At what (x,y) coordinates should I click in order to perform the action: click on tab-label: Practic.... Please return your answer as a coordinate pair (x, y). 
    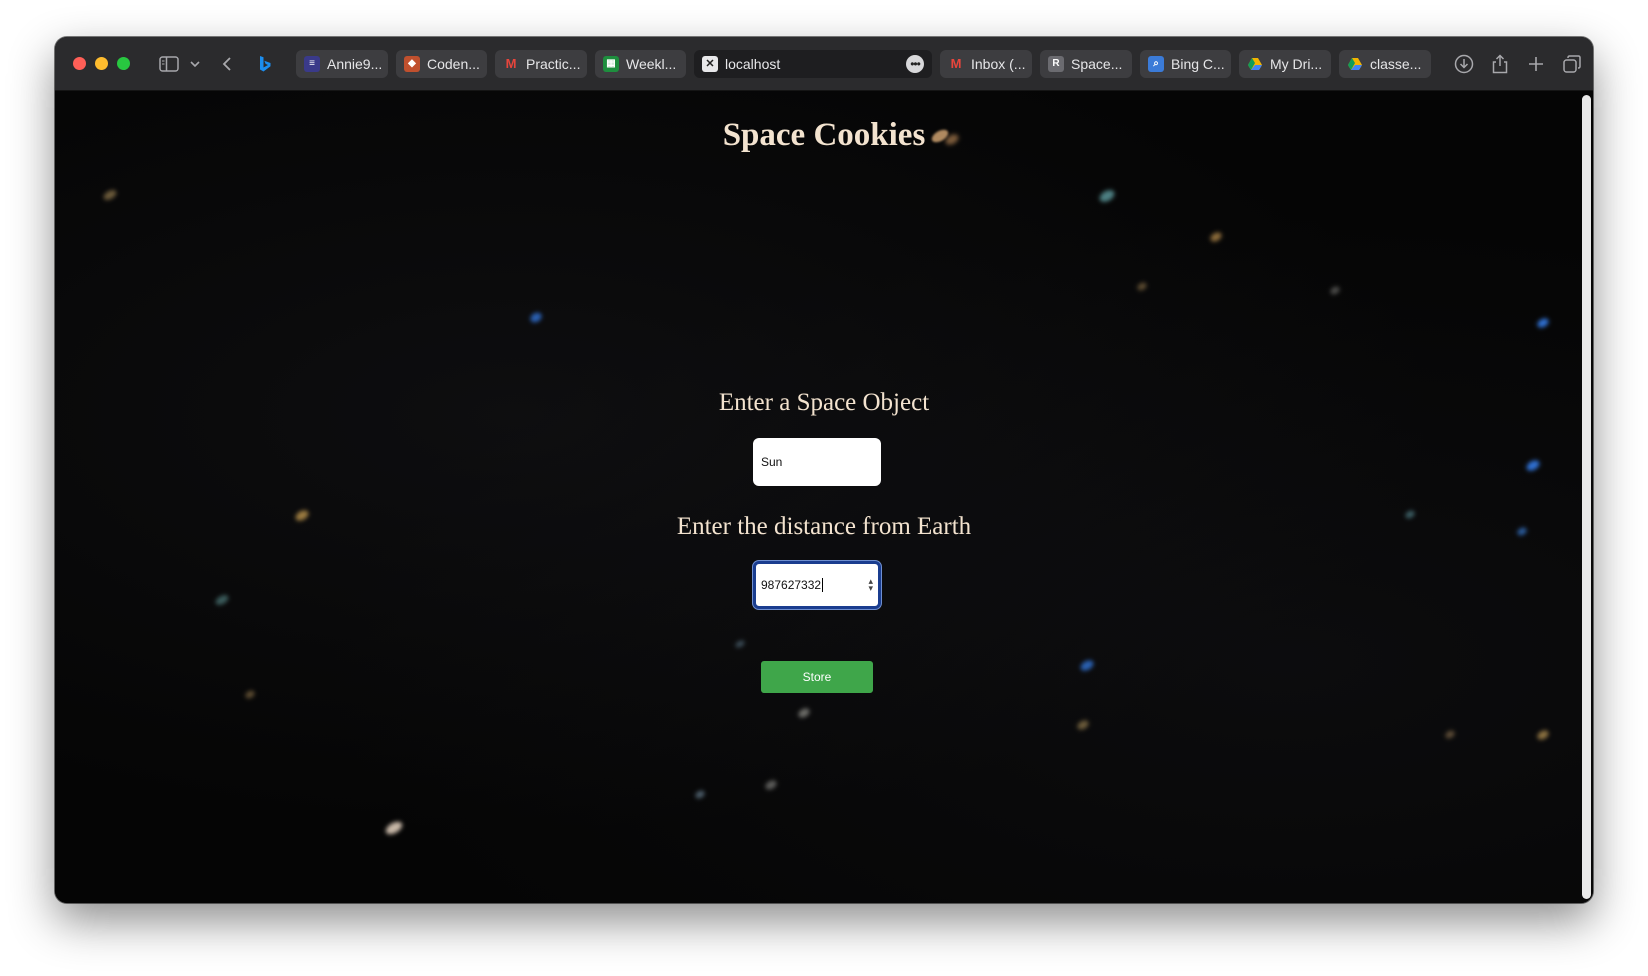
    Looking at the image, I should click on (553, 63).